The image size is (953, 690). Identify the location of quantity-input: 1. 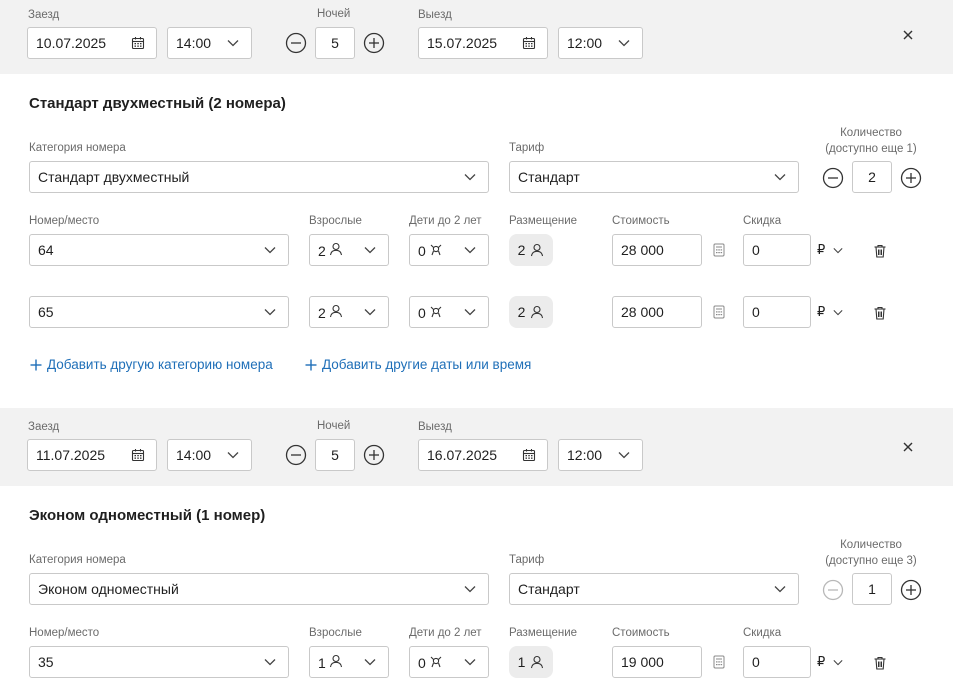
(872, 589).